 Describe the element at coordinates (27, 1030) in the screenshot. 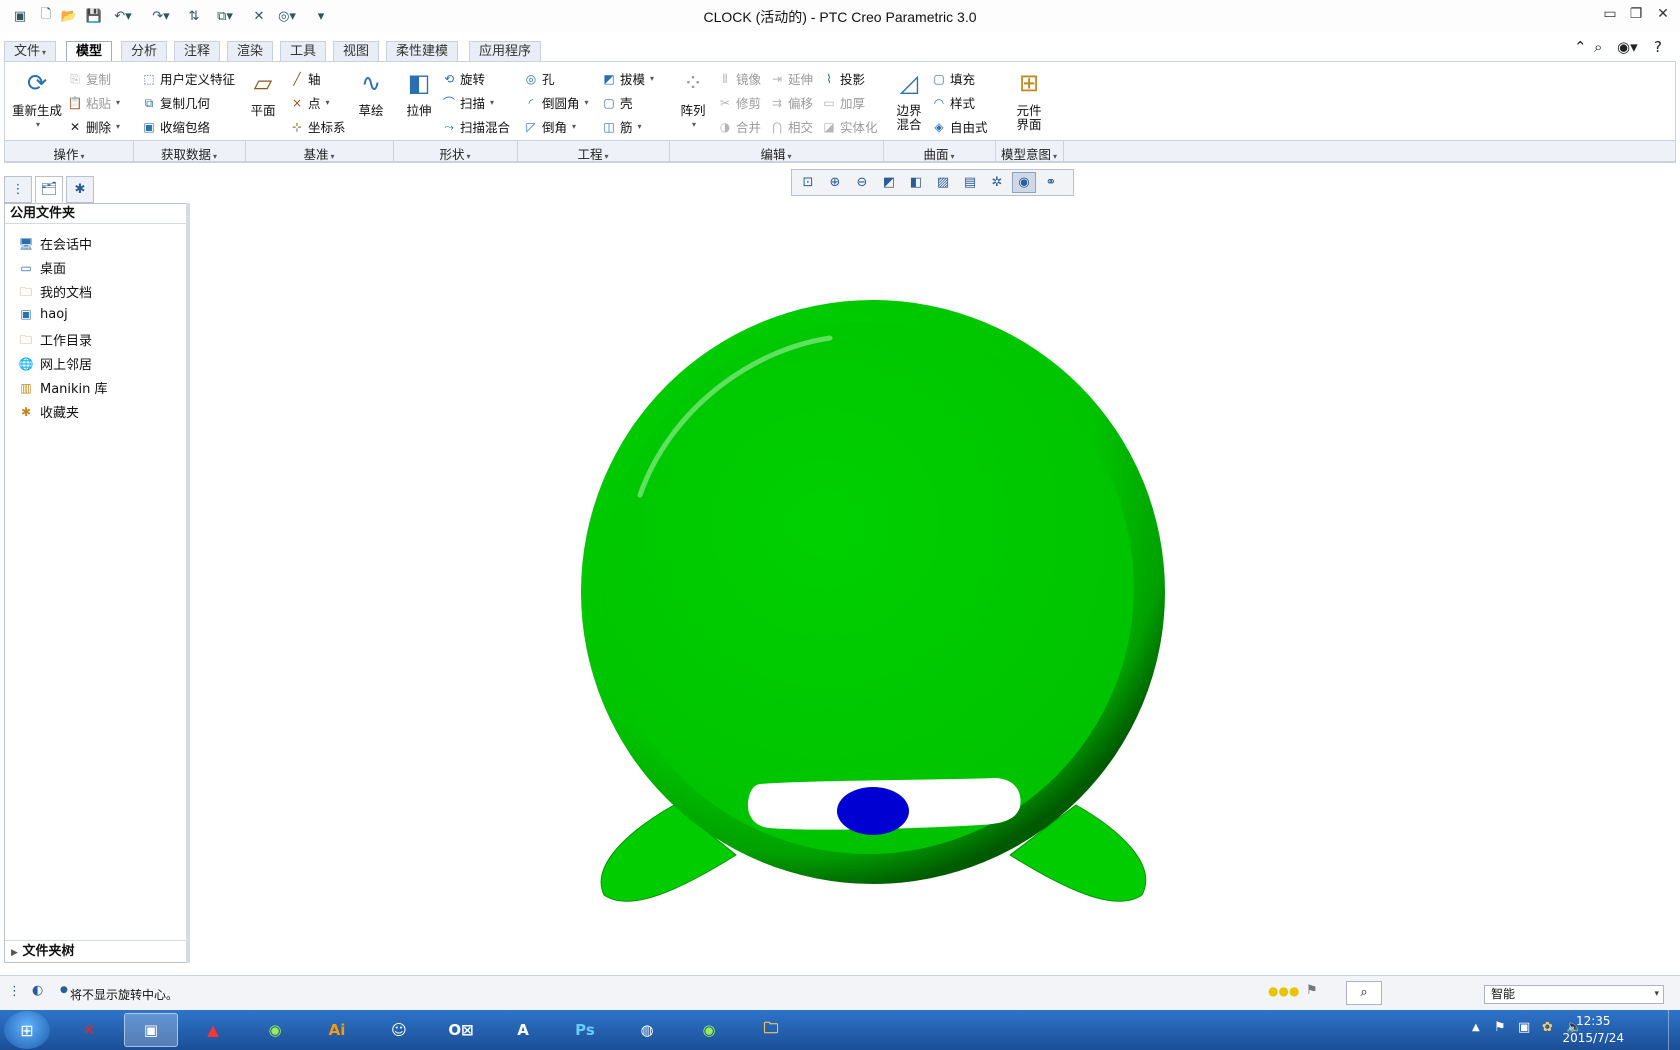

I see `start-button-icon: ⊞` at that location.